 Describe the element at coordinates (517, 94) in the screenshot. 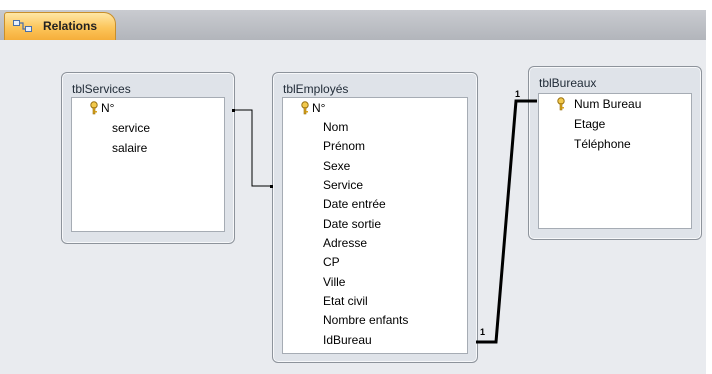

I see `cardinality-label-bureaux: 1` at that location.